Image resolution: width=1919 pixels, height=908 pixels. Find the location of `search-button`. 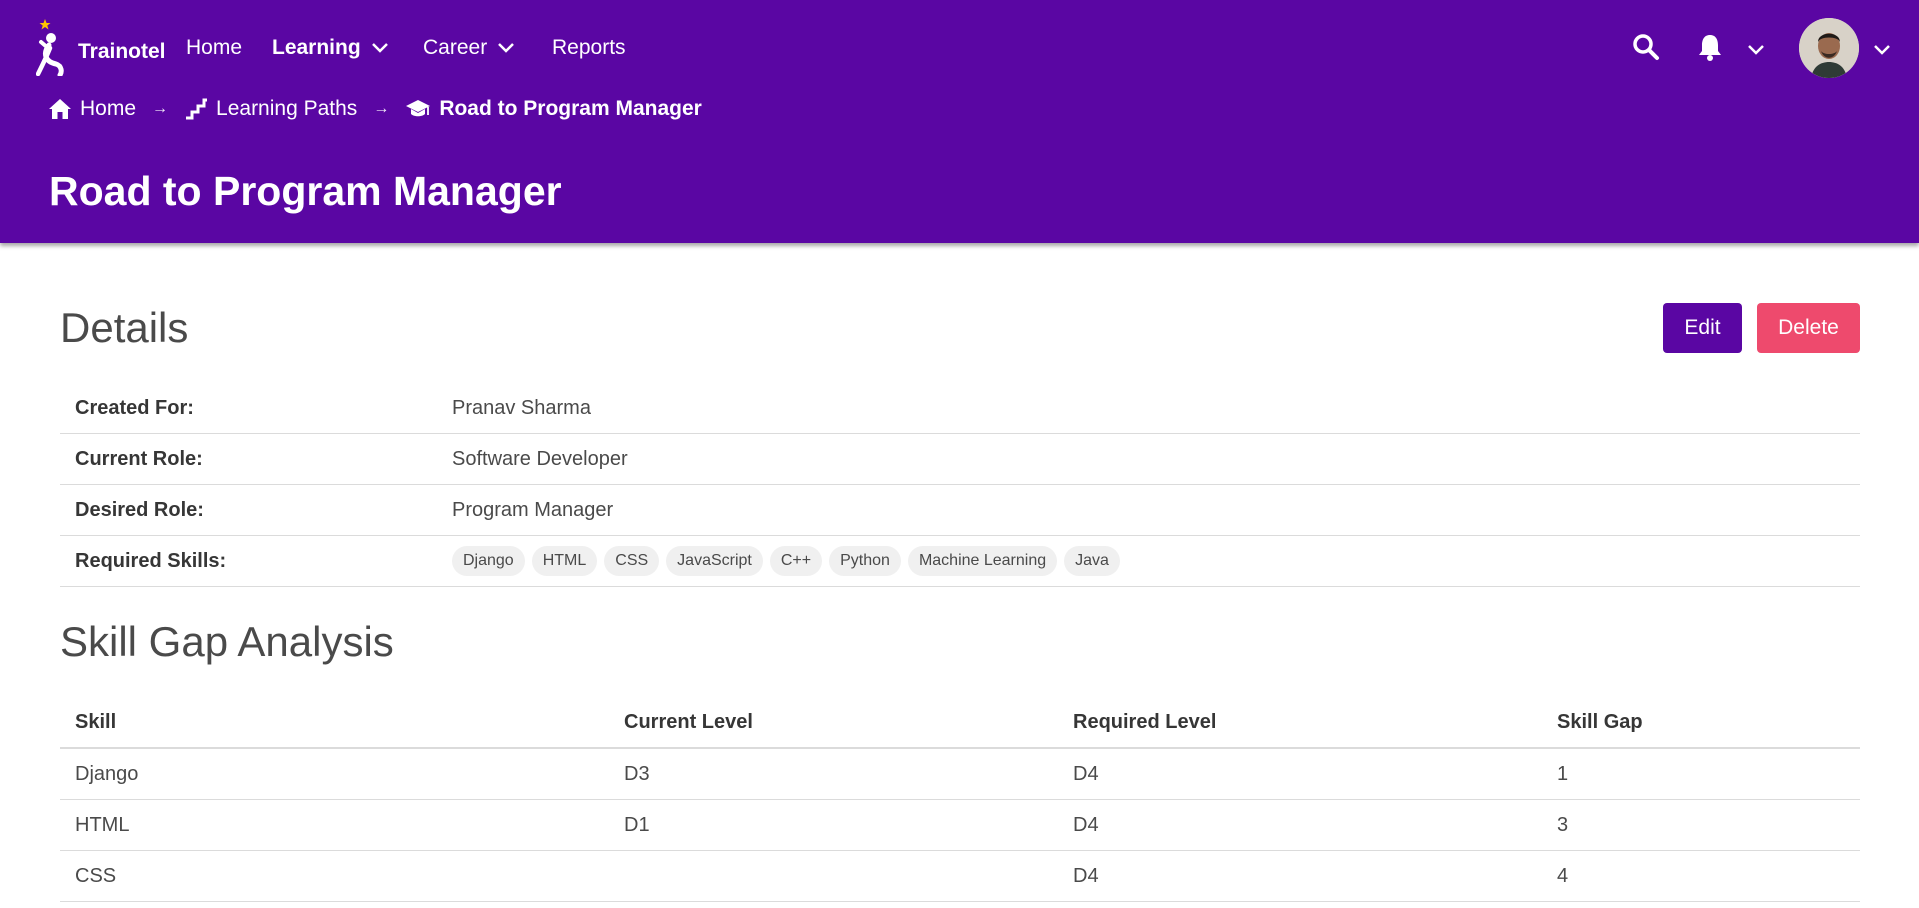

search-button is located at coordinates (1646, 49).